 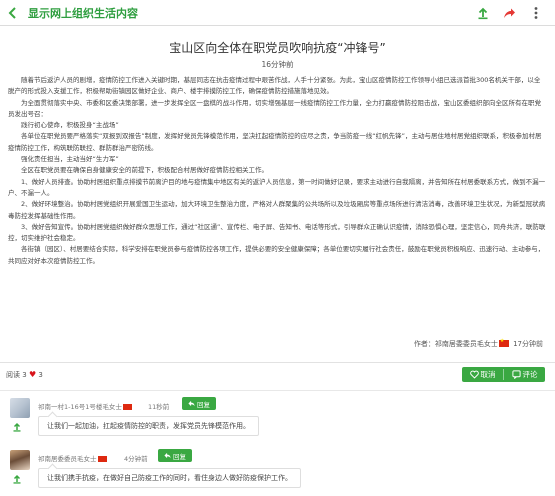 What do you see at coordinates (474, 374) in the screenshot?
I see `heart-outline-icon` at bounding box center [474, 374].